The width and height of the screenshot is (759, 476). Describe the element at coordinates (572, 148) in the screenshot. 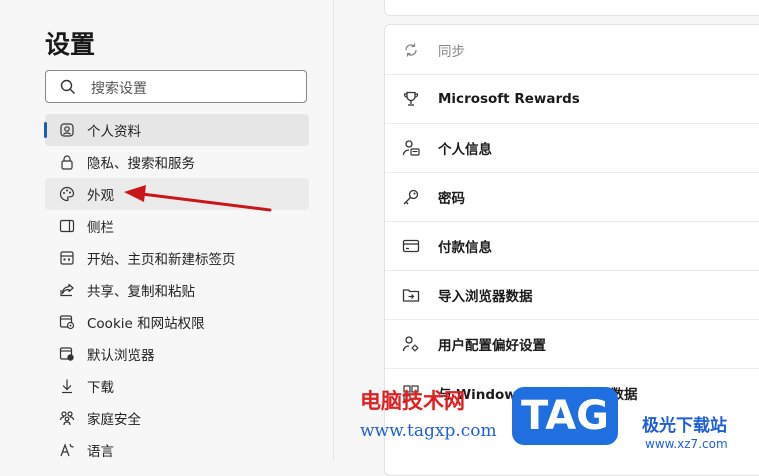

I see `row-personal-info: 个人信息` at that location.